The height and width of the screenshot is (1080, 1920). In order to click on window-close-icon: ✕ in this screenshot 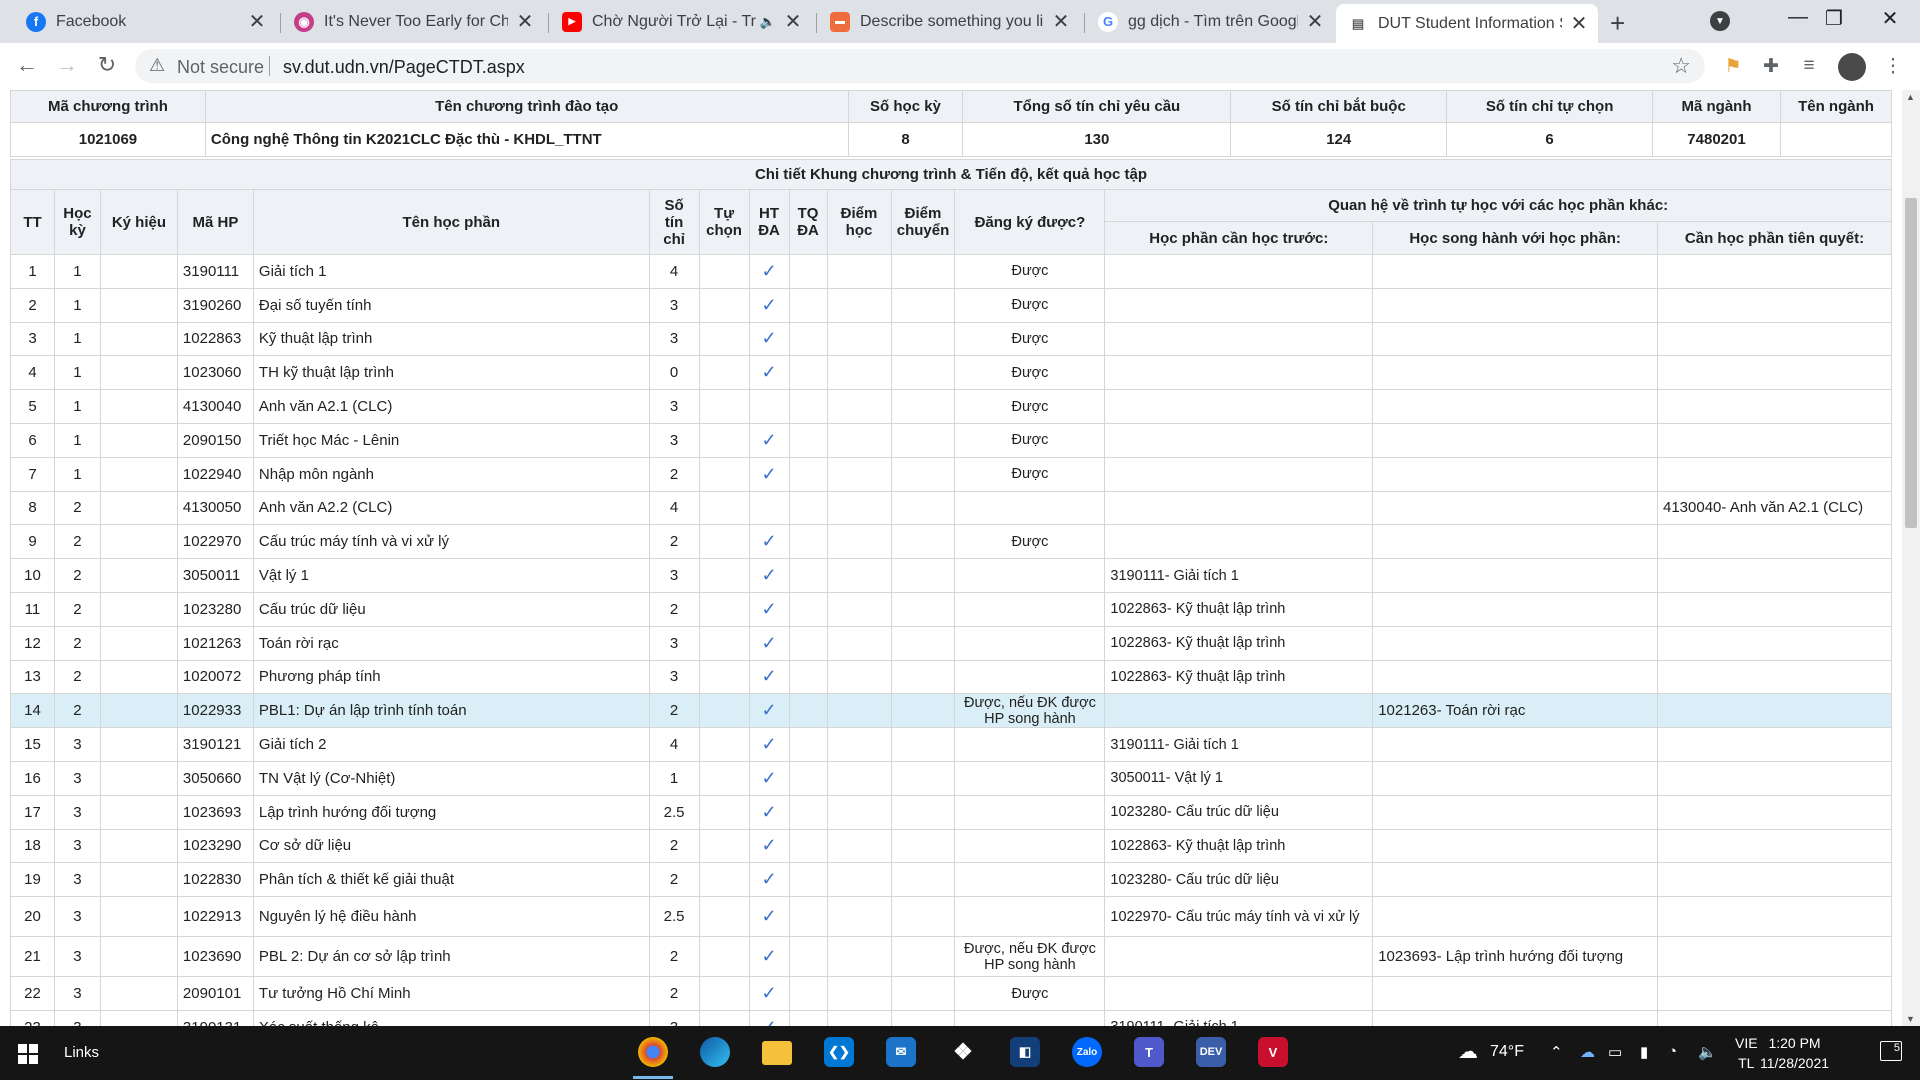, I will do `click(1890, 18)`.